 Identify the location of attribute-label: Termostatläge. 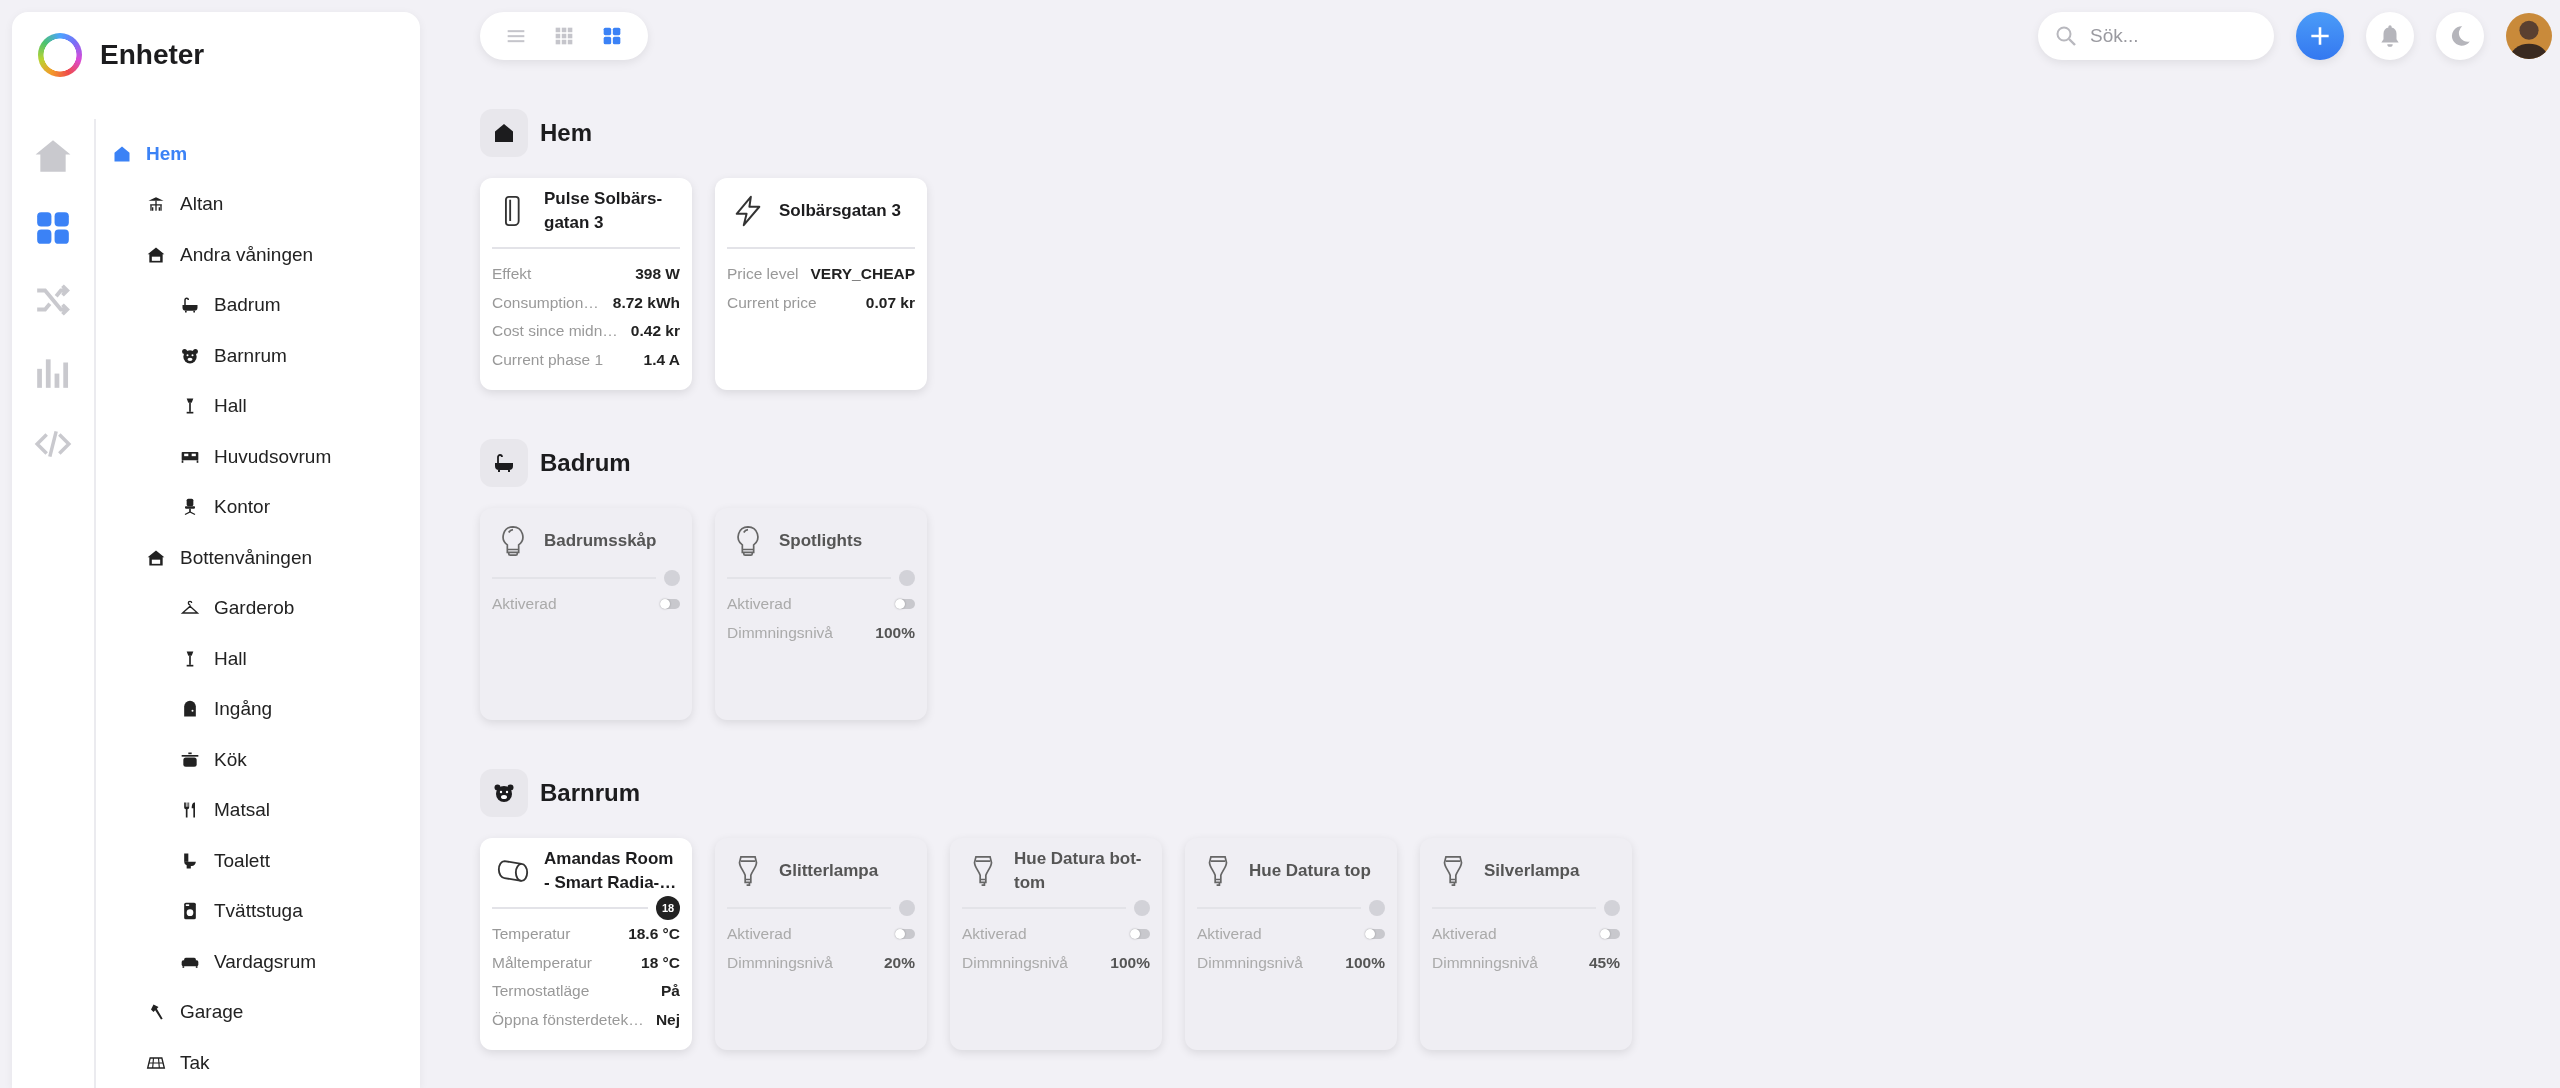
(541, 991).